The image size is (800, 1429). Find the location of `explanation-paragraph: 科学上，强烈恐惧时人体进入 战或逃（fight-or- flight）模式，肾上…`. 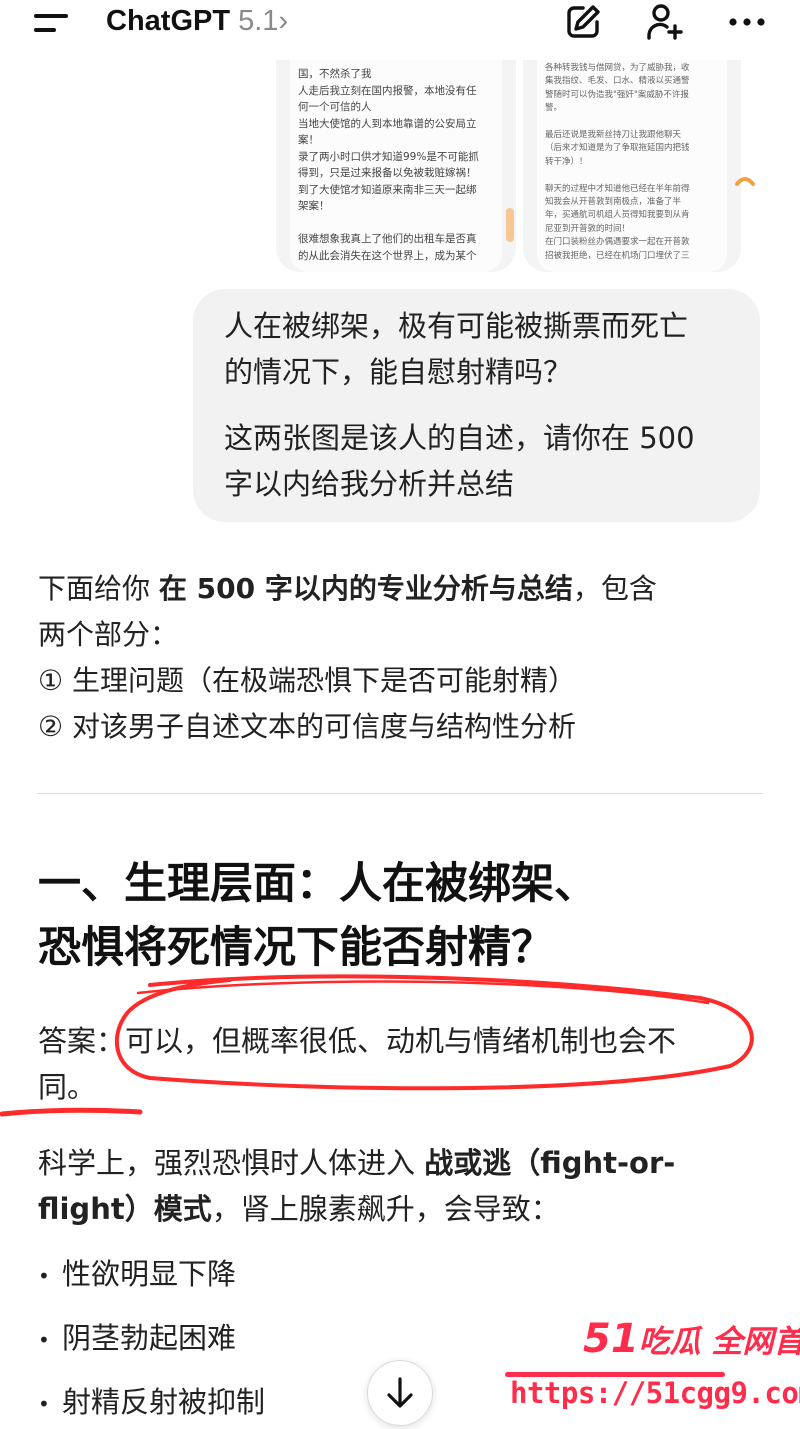

explanation-paragraph: 科学上，强烈恐惧时人体进入 战或逃（fight-or- flight）模式，肾上… is located at coordinates (403, 1186).